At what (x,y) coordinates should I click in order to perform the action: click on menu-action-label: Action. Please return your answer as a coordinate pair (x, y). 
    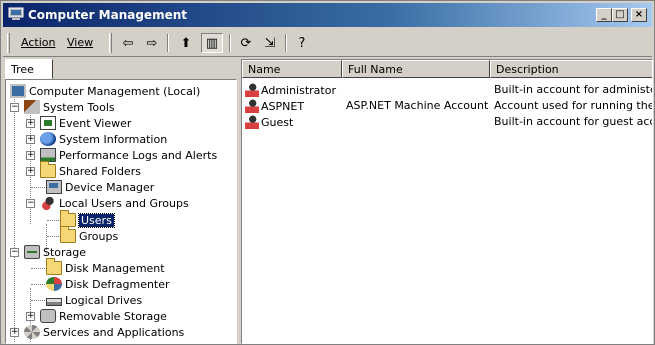
    Looking at the image, I should click on (38, 42).